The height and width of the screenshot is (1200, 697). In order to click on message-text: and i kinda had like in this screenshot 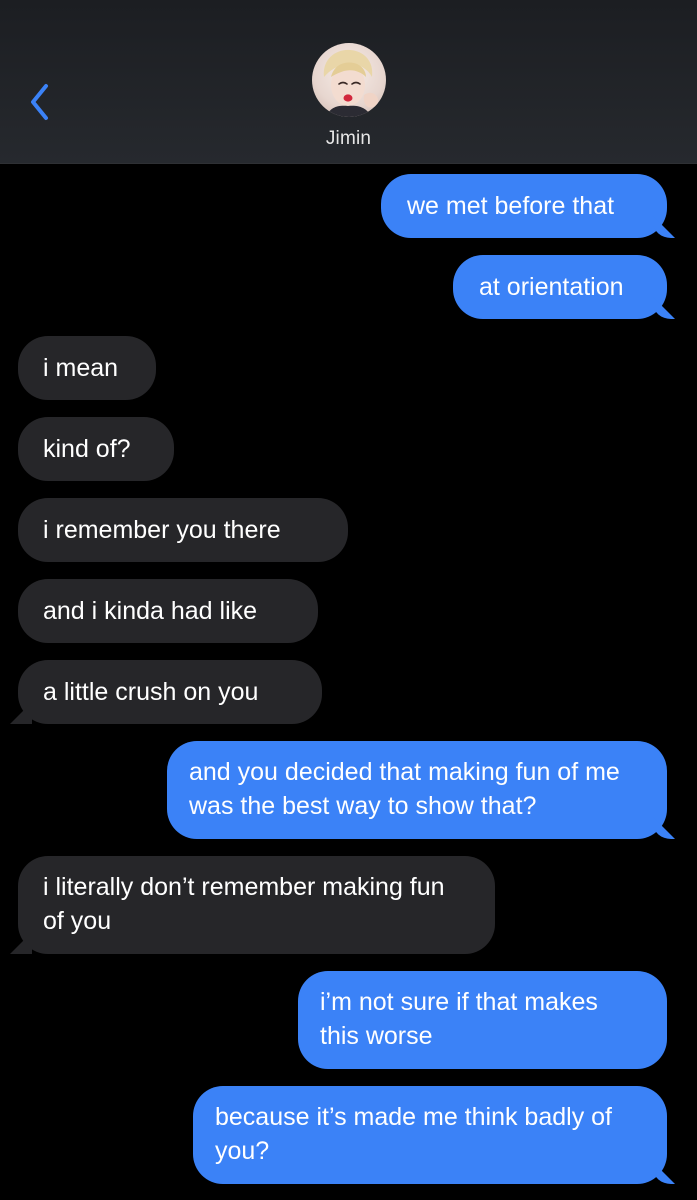, I will do `click(150, 611)`.